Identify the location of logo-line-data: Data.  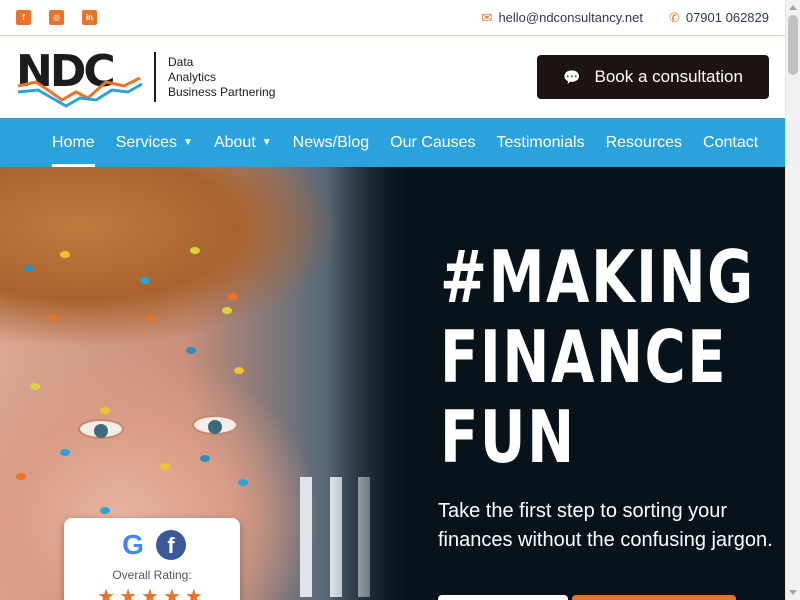
(181, 61).